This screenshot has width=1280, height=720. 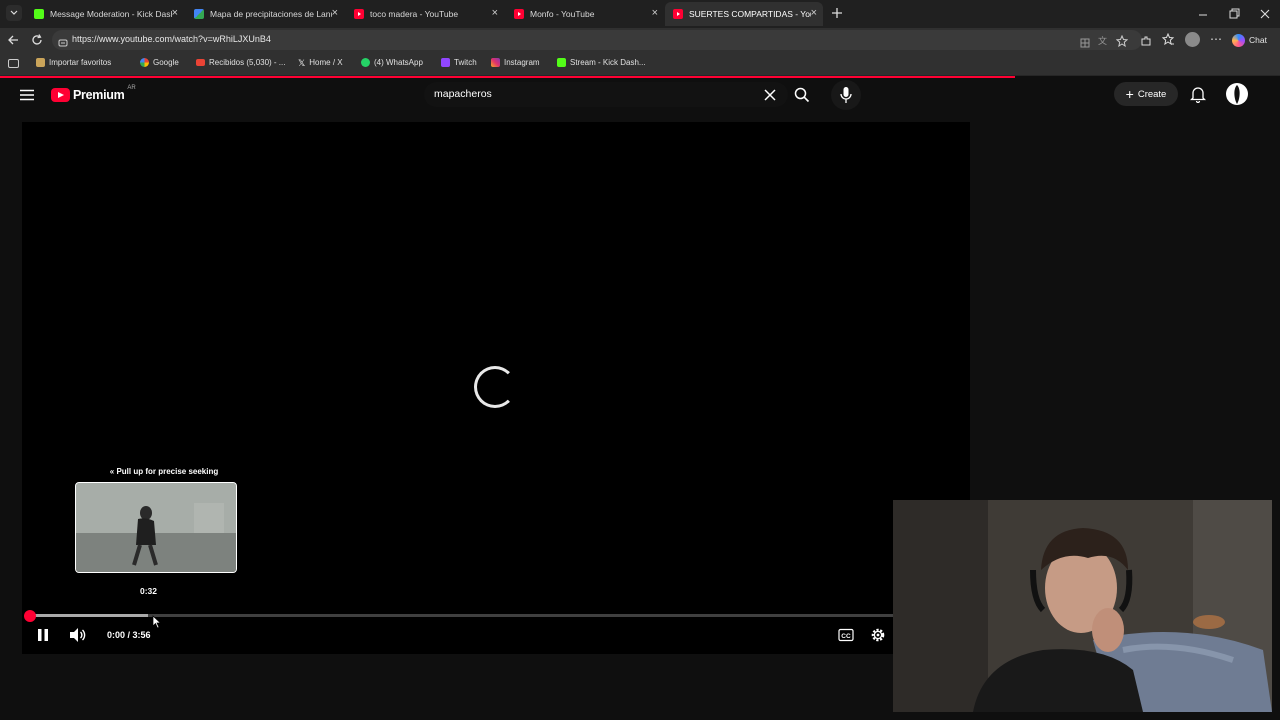 I want to click on google-icon, so click(x=144, y=62).